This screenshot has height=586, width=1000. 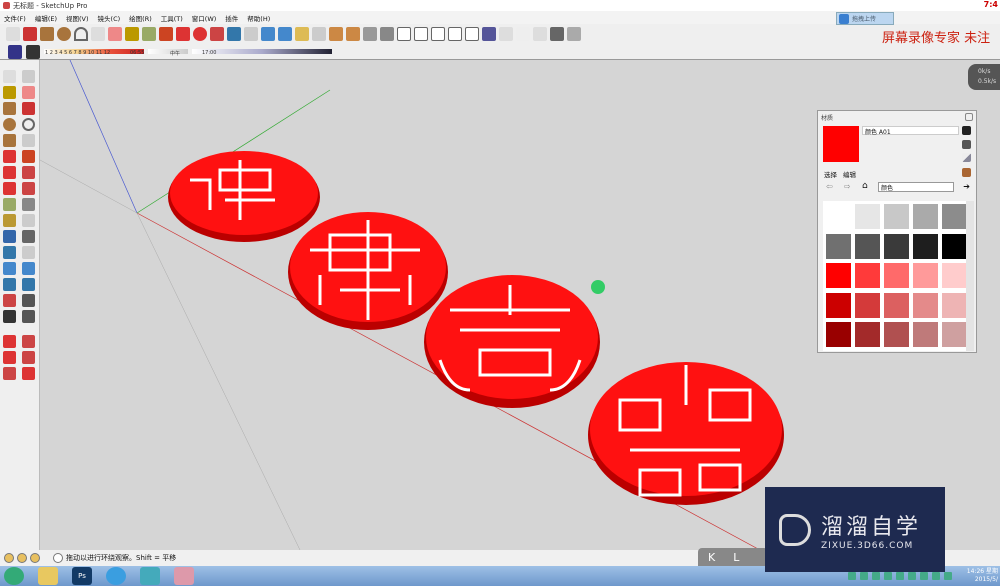 What do you see at coordinates (865, 186) in the screenshot?
I see `home-icon: ⌂` at bounding box center [865, 186].